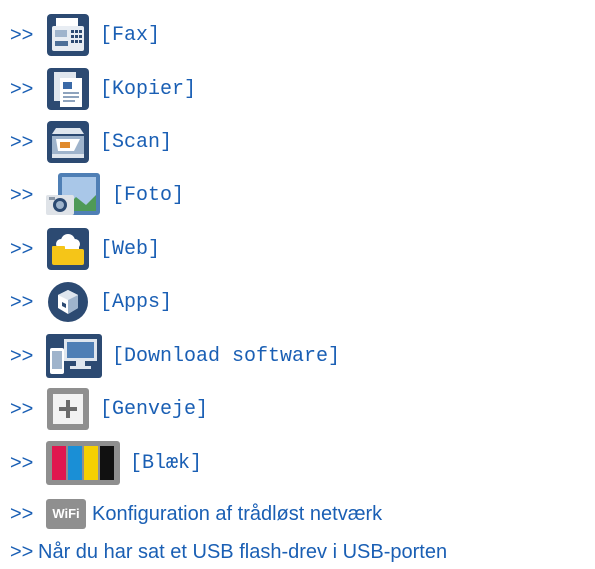  What do you see at coordinates (68, 409) in the screenshot?
I see `shortcut-icon` at bounding box center [68, 409].